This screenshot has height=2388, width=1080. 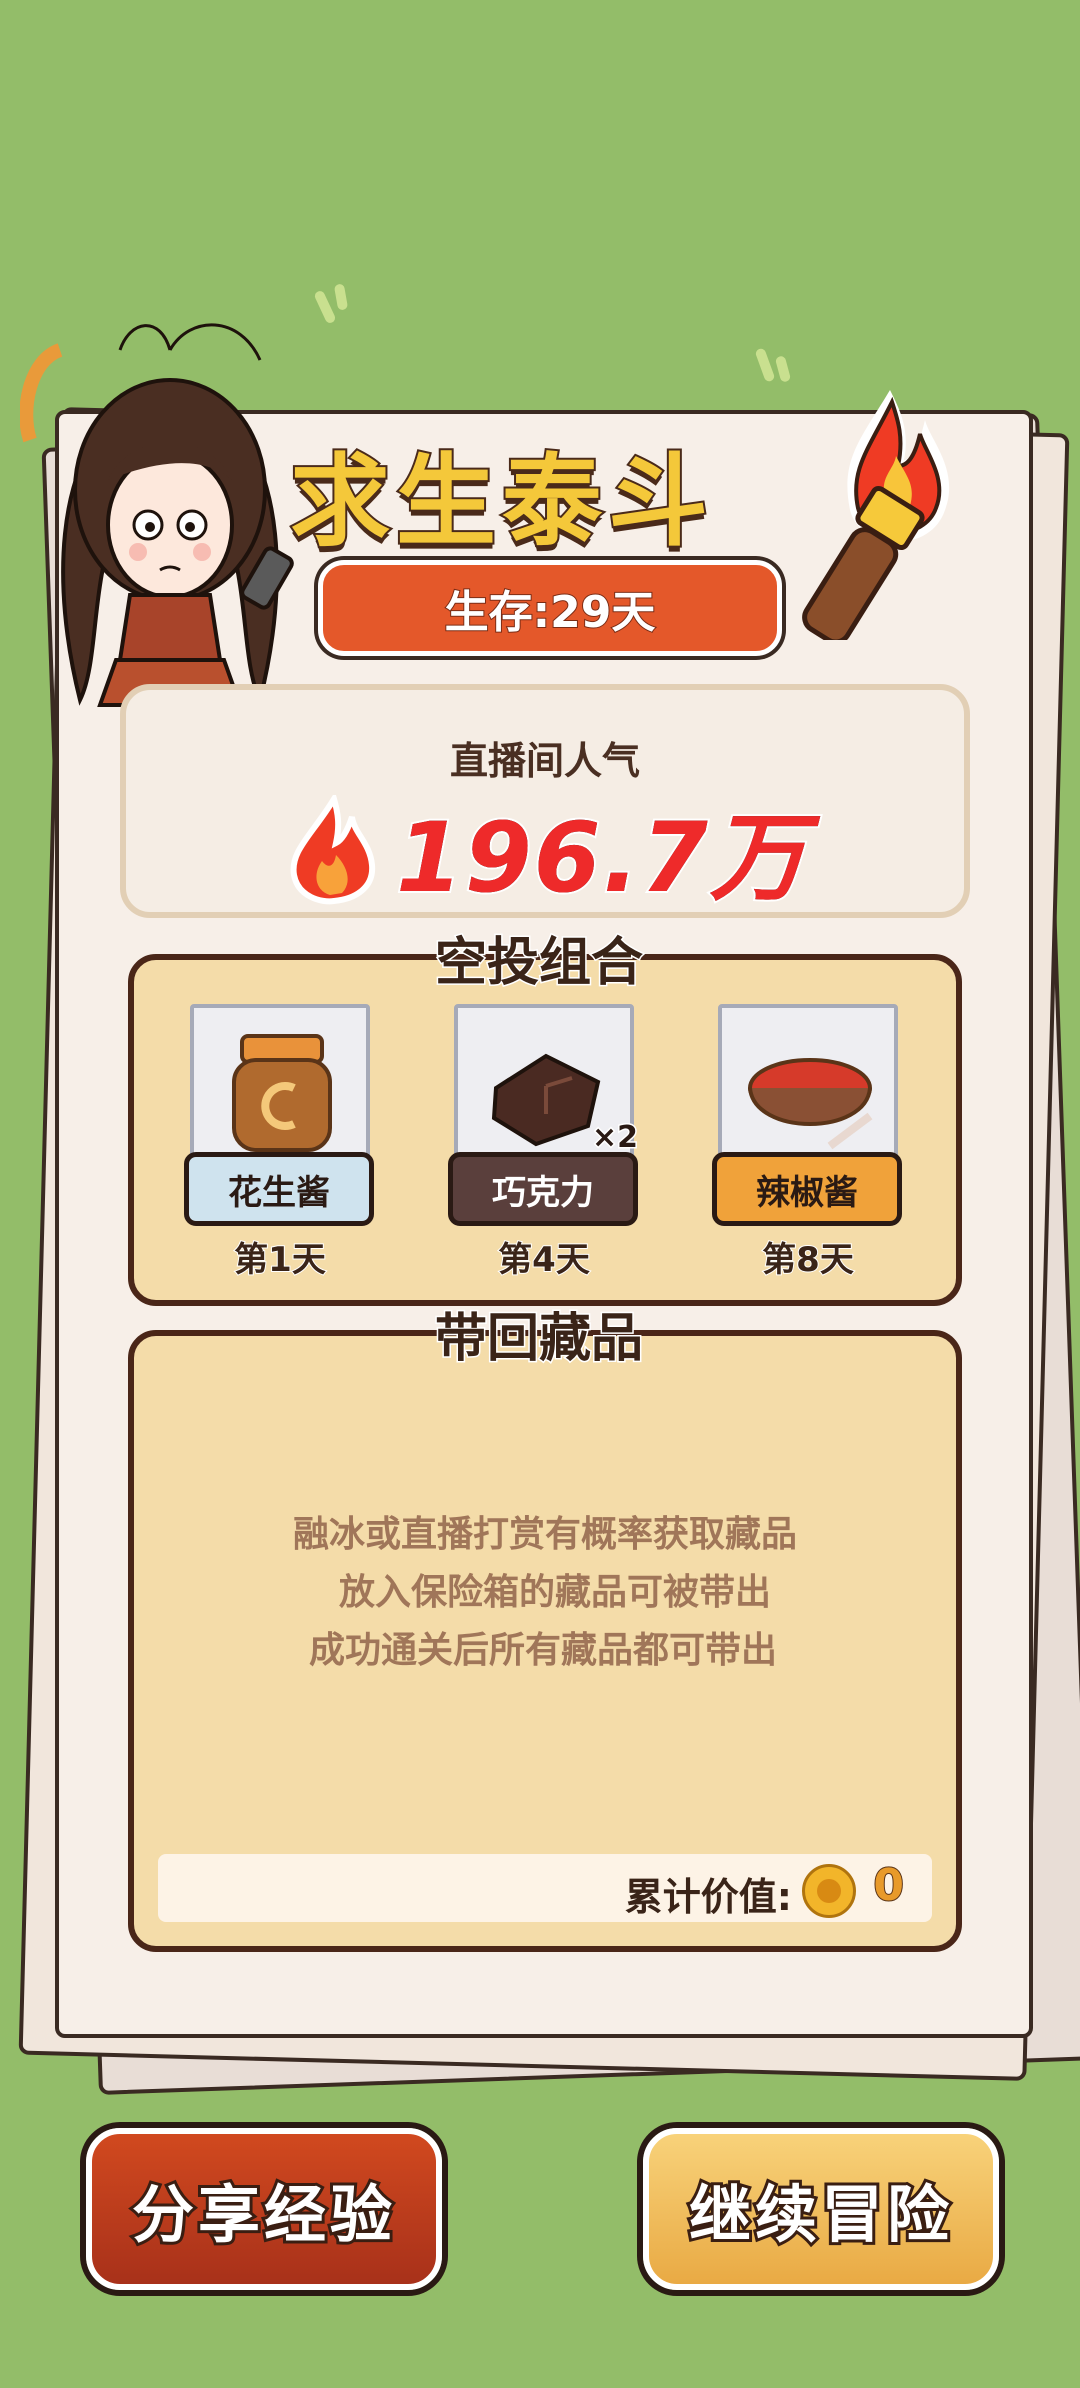 I want to click on survival-days-badge: 生存:29天, so click(x=550, y=608).